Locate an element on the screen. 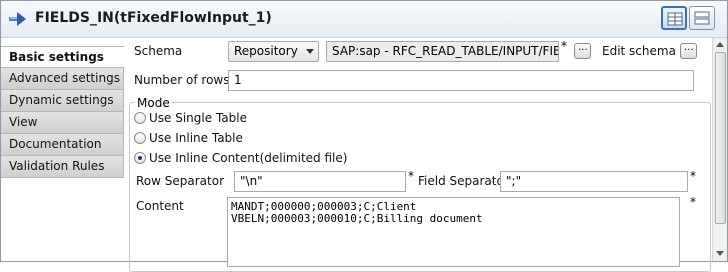 The image size is (728, 272). schema-type-select: Repository is located at coordinates (273, 51).